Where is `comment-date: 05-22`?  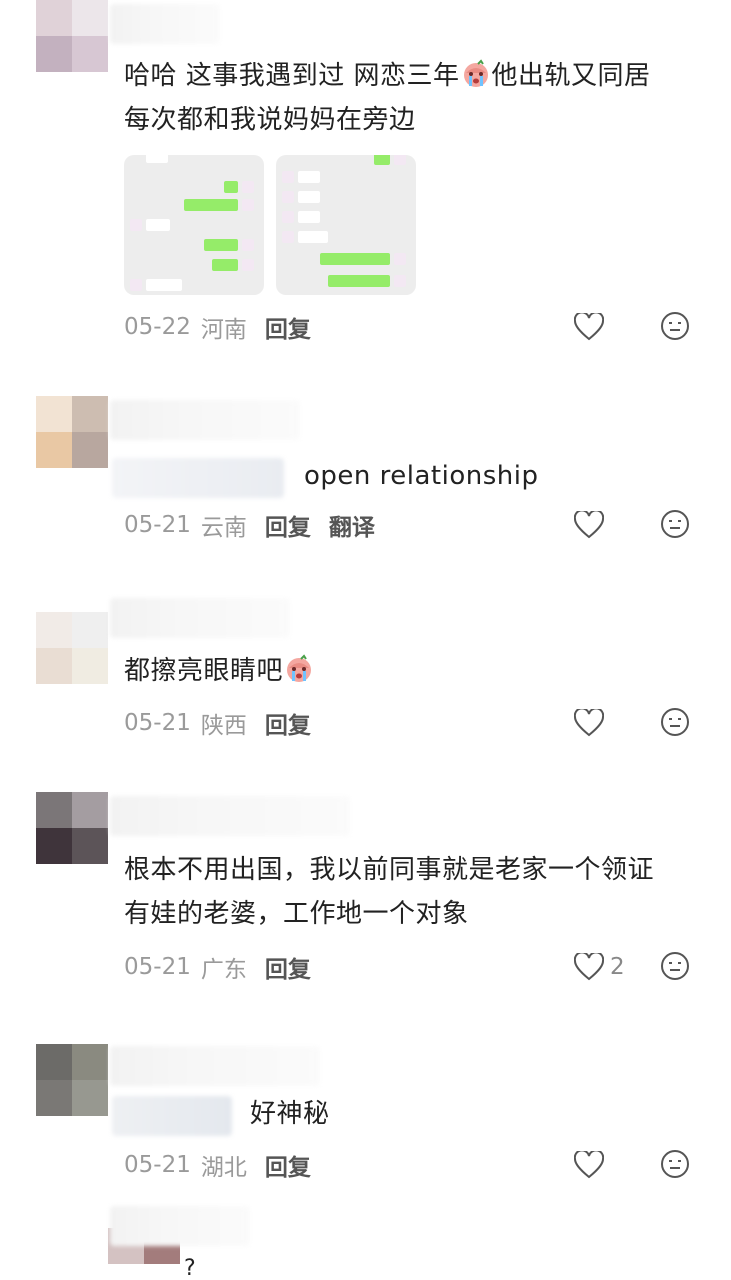 comment-date: 05-22 is located at coordinates (157, 327).